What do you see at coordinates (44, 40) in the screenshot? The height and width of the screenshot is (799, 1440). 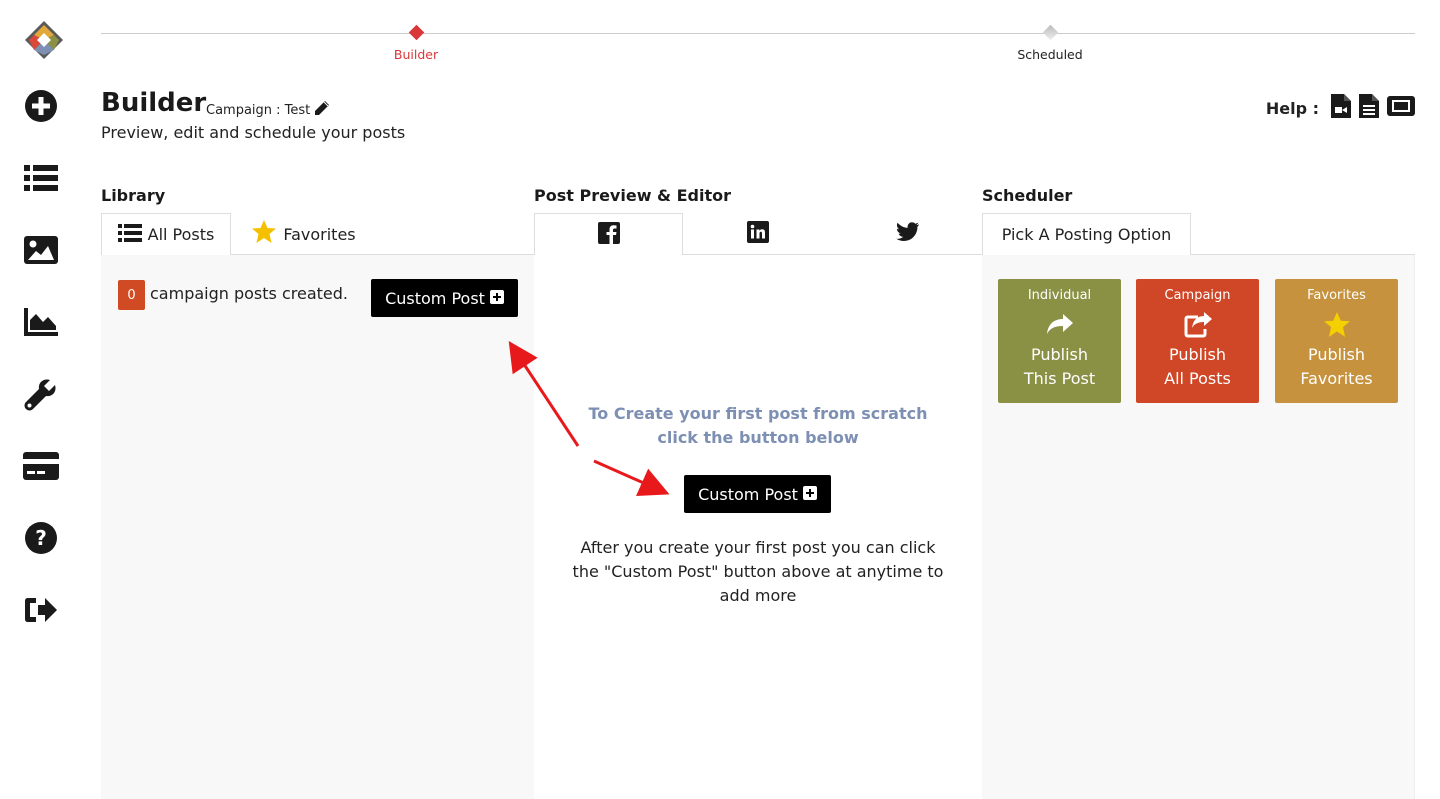 I see `logo-icon` at bounding box center [44, 40].